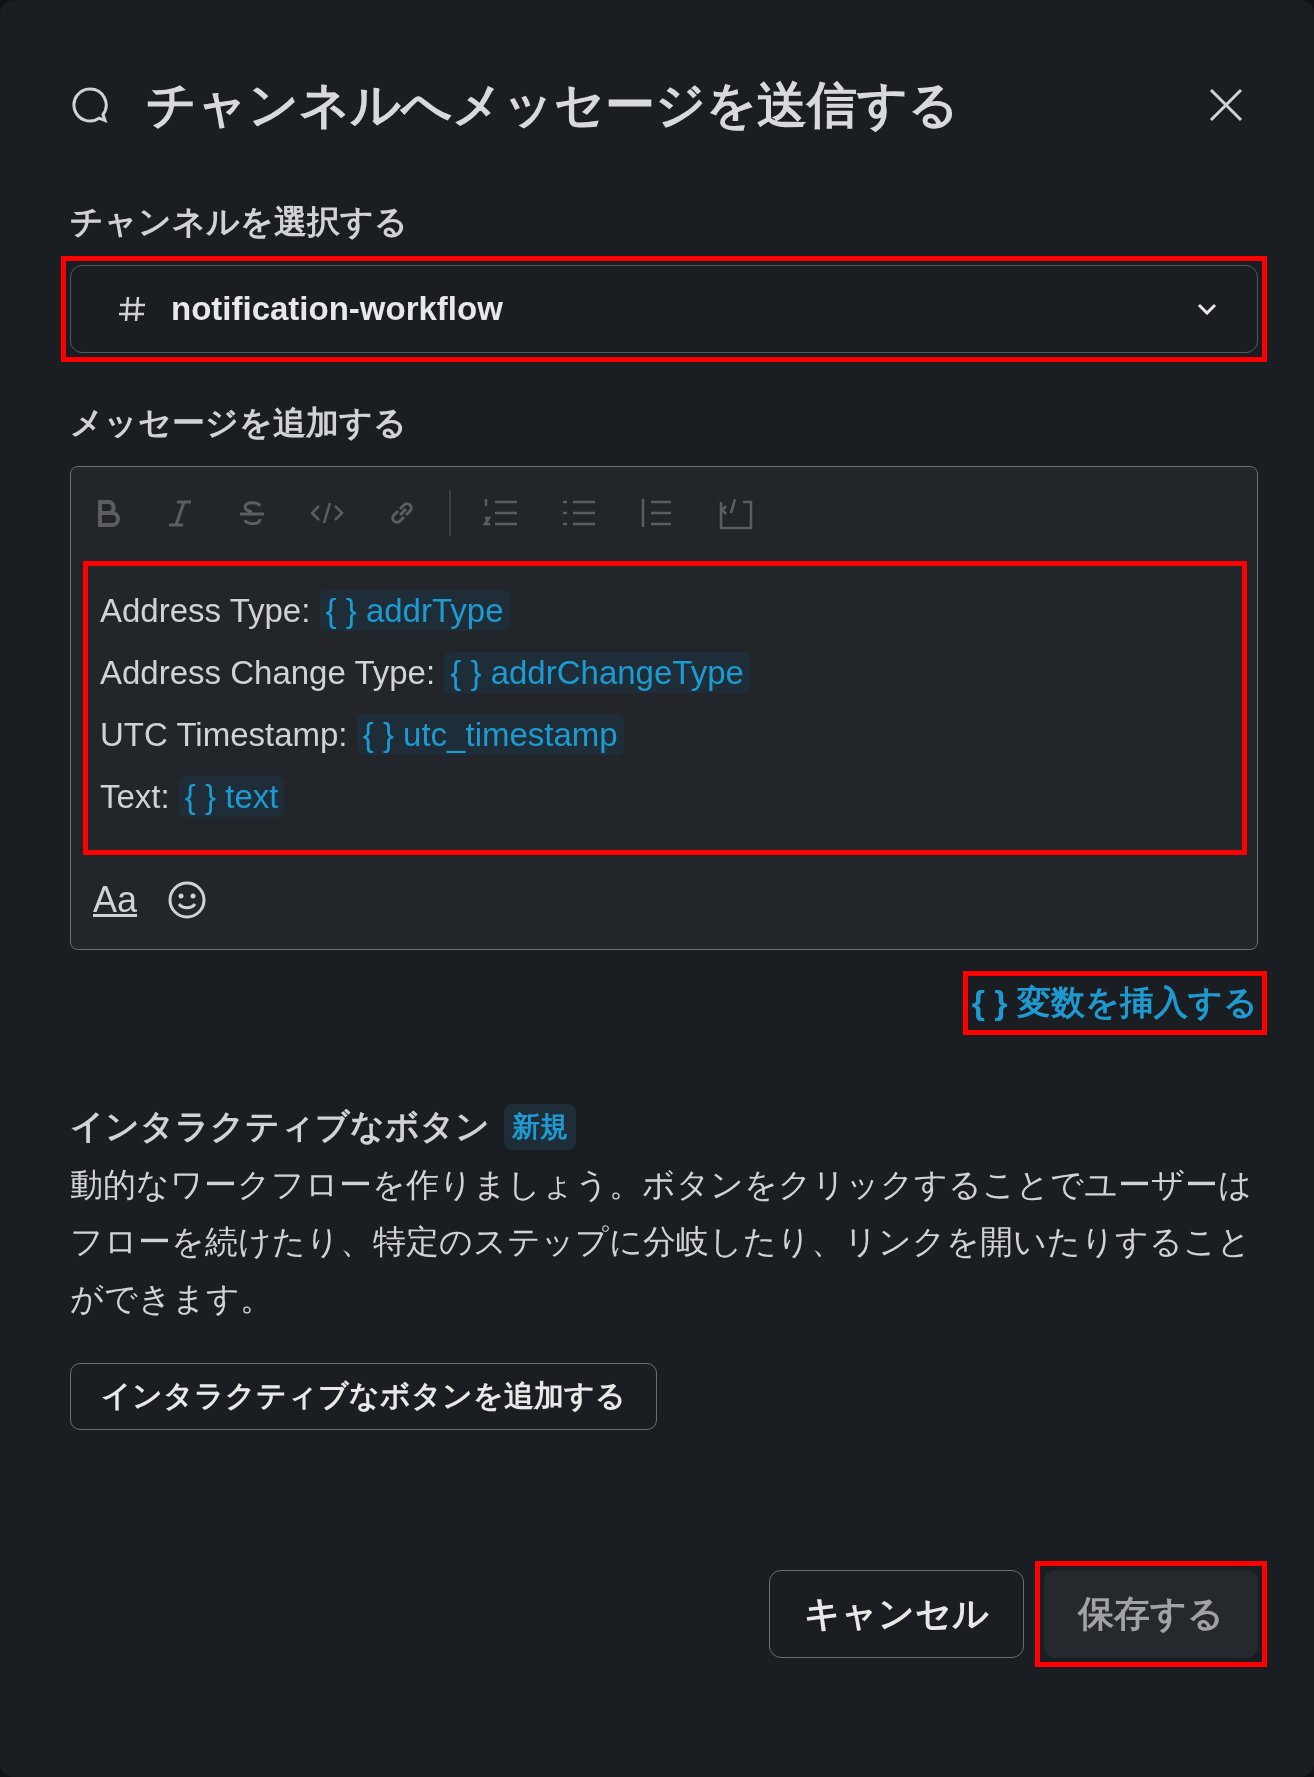 The width and height of the screenshot is (1314, 1777). Describe the element at coordinates (187, 900) in the screenshot. I see `emoji-icon` at that location.